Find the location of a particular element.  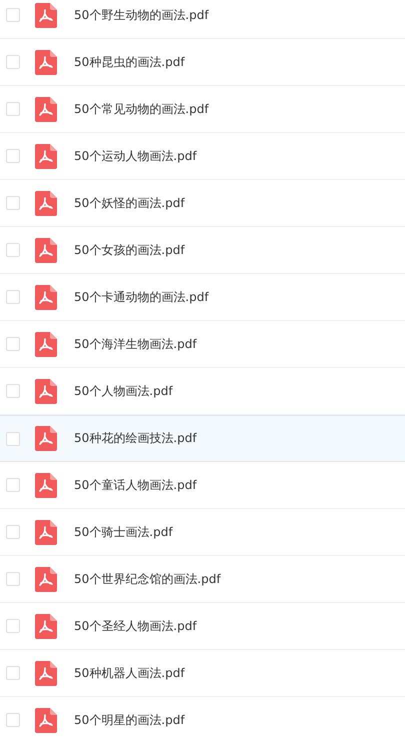

file-name: 50种机器人画法.pdf is located at coordinates (129, 673).